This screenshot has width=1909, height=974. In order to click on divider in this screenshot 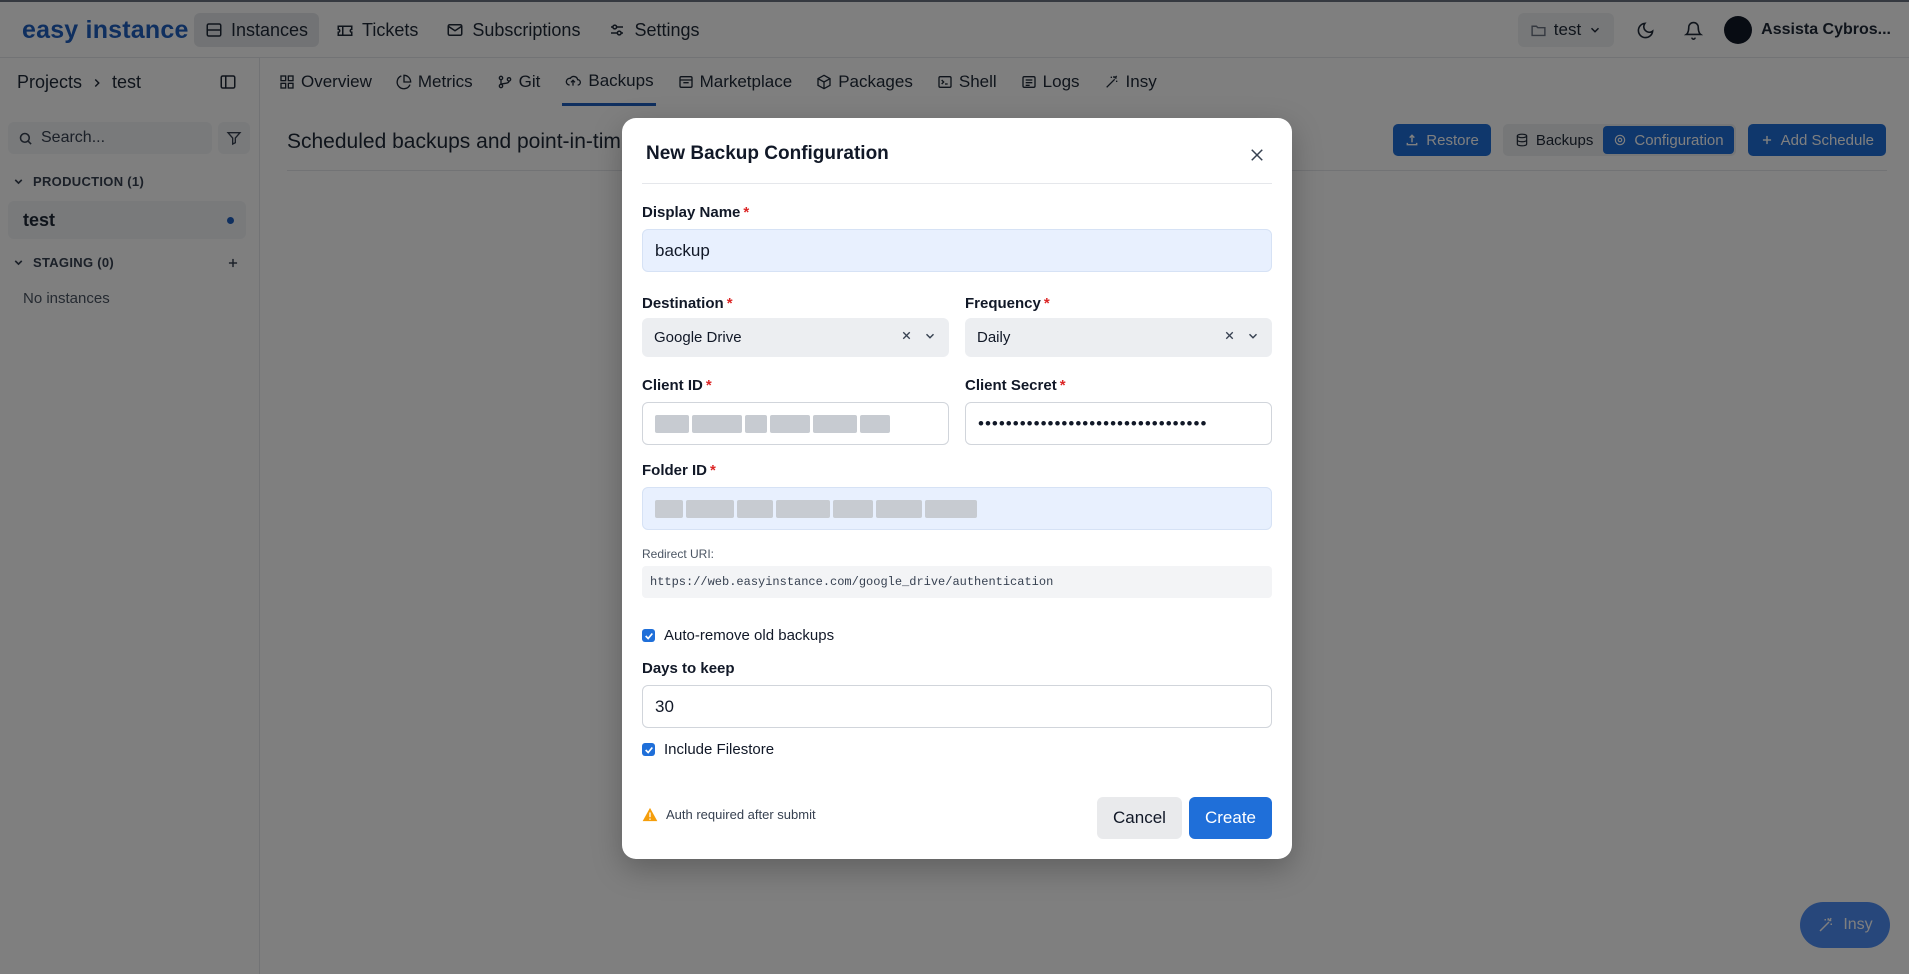, I will do `click(957, 183)`.